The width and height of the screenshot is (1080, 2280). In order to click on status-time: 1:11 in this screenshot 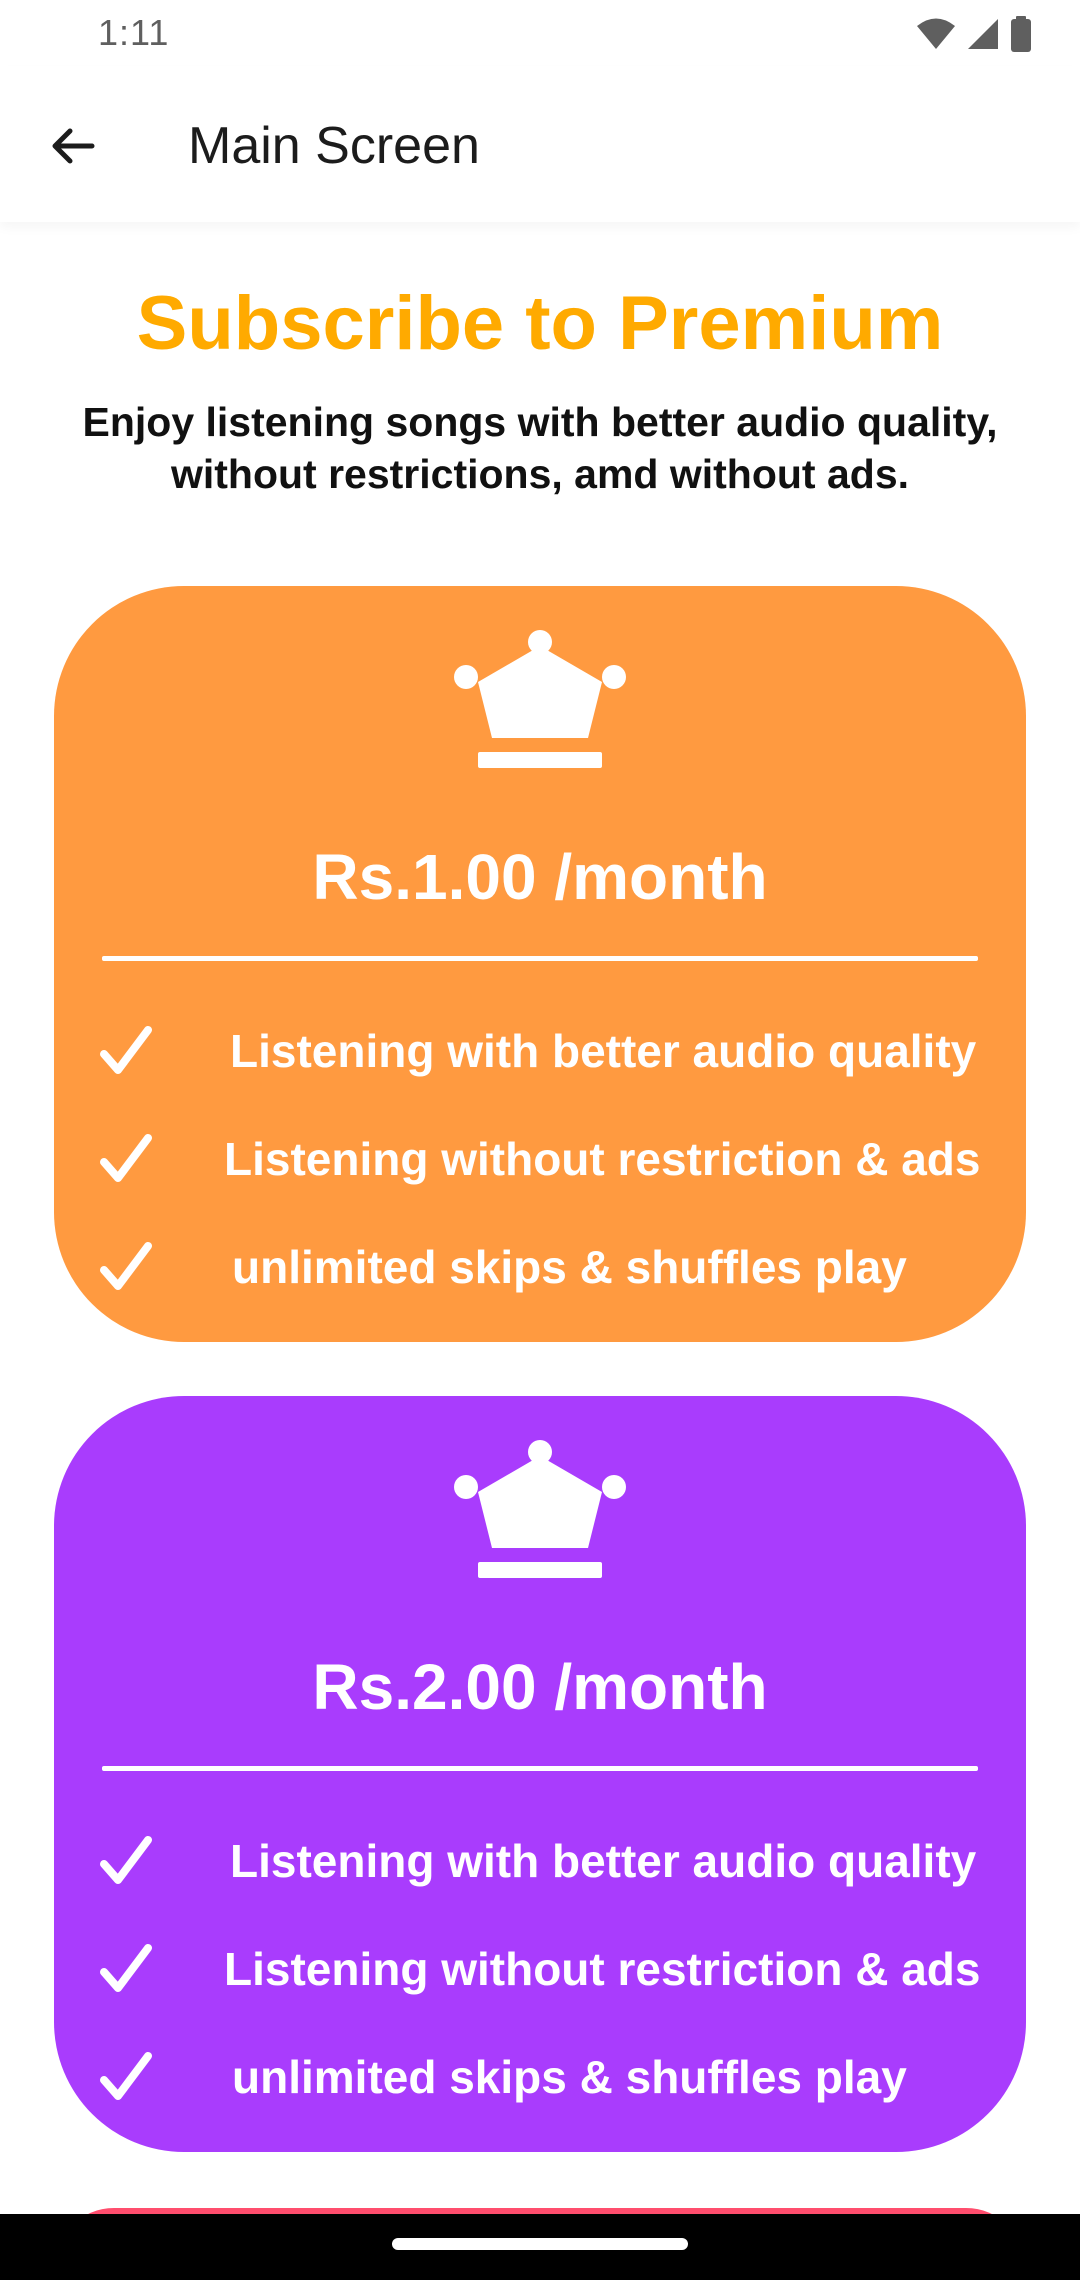, I will do `click(134, 32)`.